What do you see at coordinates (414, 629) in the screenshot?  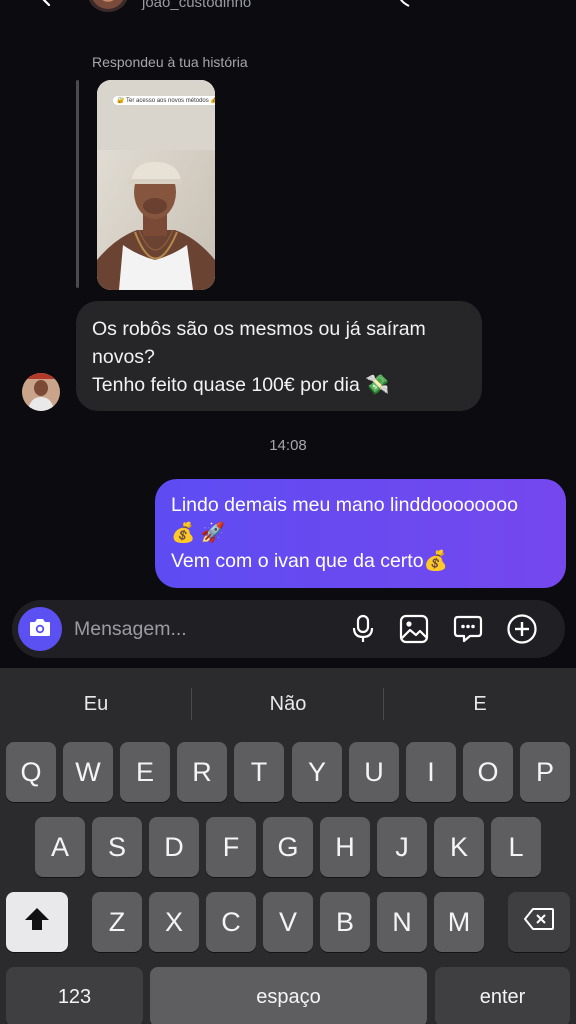 I see `image-icon` at bounding box center [414, 629].